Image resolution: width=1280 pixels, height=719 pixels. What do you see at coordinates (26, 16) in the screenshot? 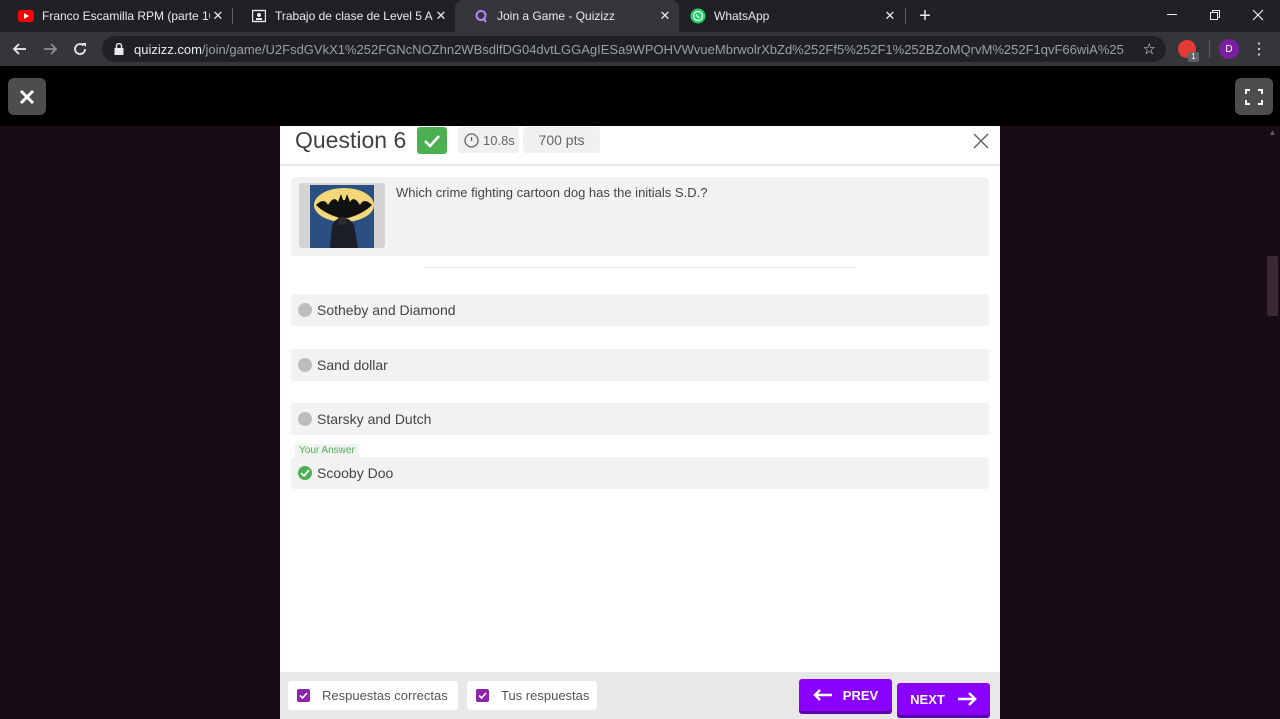
I see `youtube-icon` at bounding box center [26, 16].